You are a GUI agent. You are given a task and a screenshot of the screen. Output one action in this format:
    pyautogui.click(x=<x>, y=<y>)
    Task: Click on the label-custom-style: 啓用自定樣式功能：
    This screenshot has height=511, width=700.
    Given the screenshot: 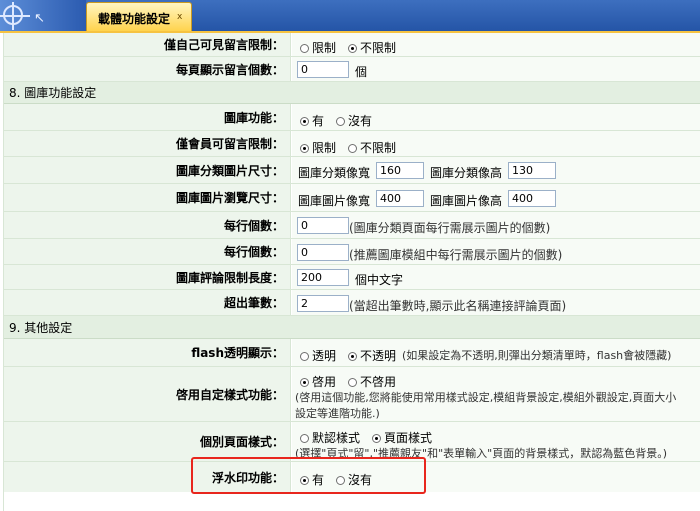 What is the action you would take?
    pyautogui.click(x=147, y=394)
    